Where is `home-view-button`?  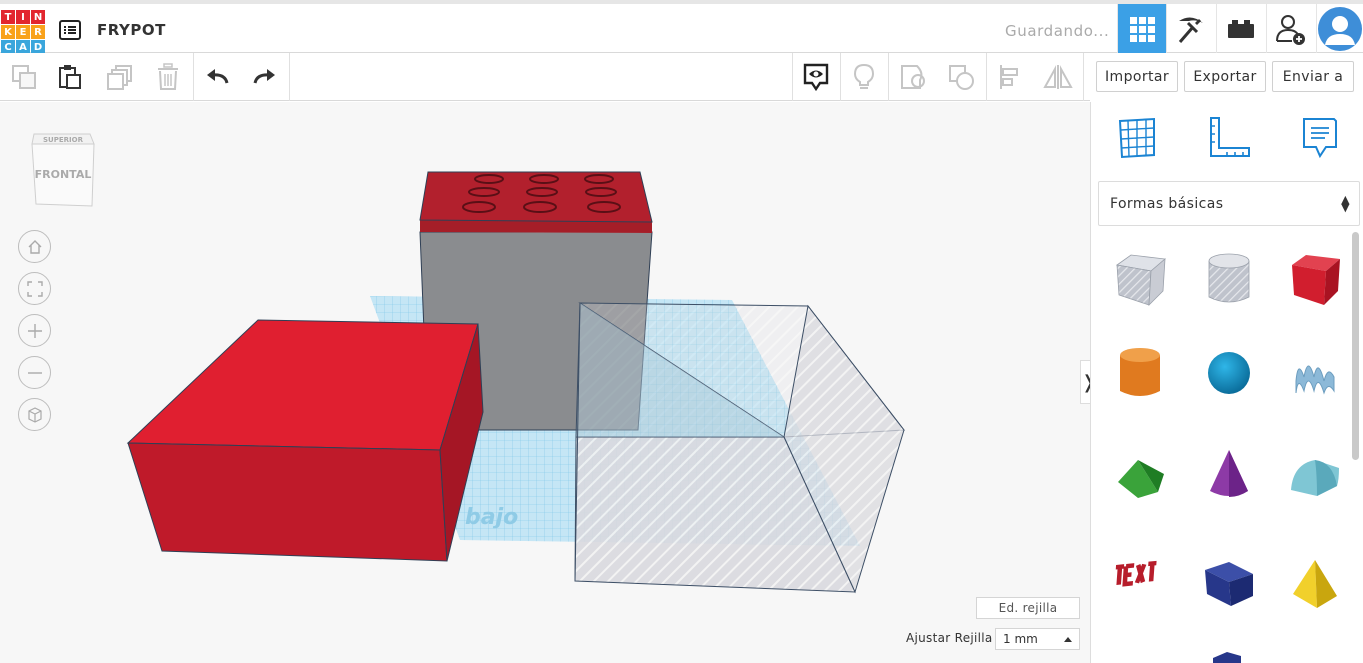 home-view-button is located at coordinates (34, 246).